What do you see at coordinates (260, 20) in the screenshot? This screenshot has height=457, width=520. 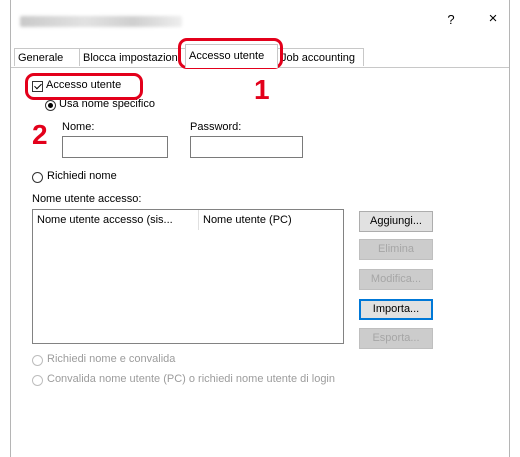 I see `title-bar: ? ×` at bounding box center [260, 20].